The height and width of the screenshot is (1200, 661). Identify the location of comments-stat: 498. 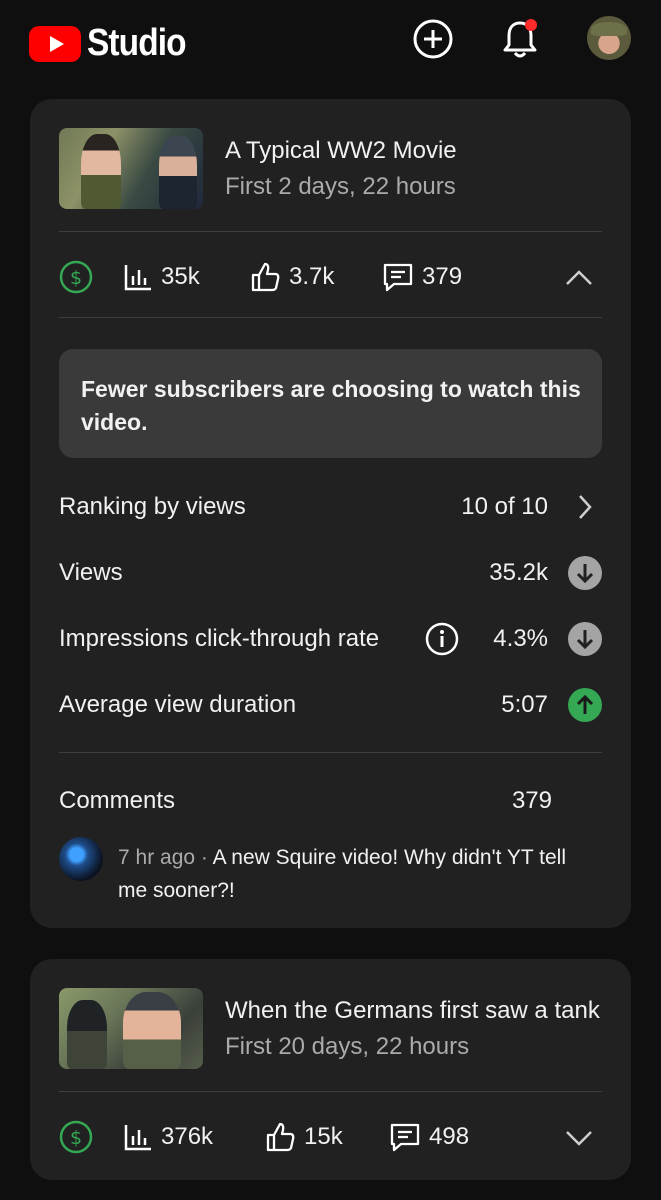
(429, 1137).